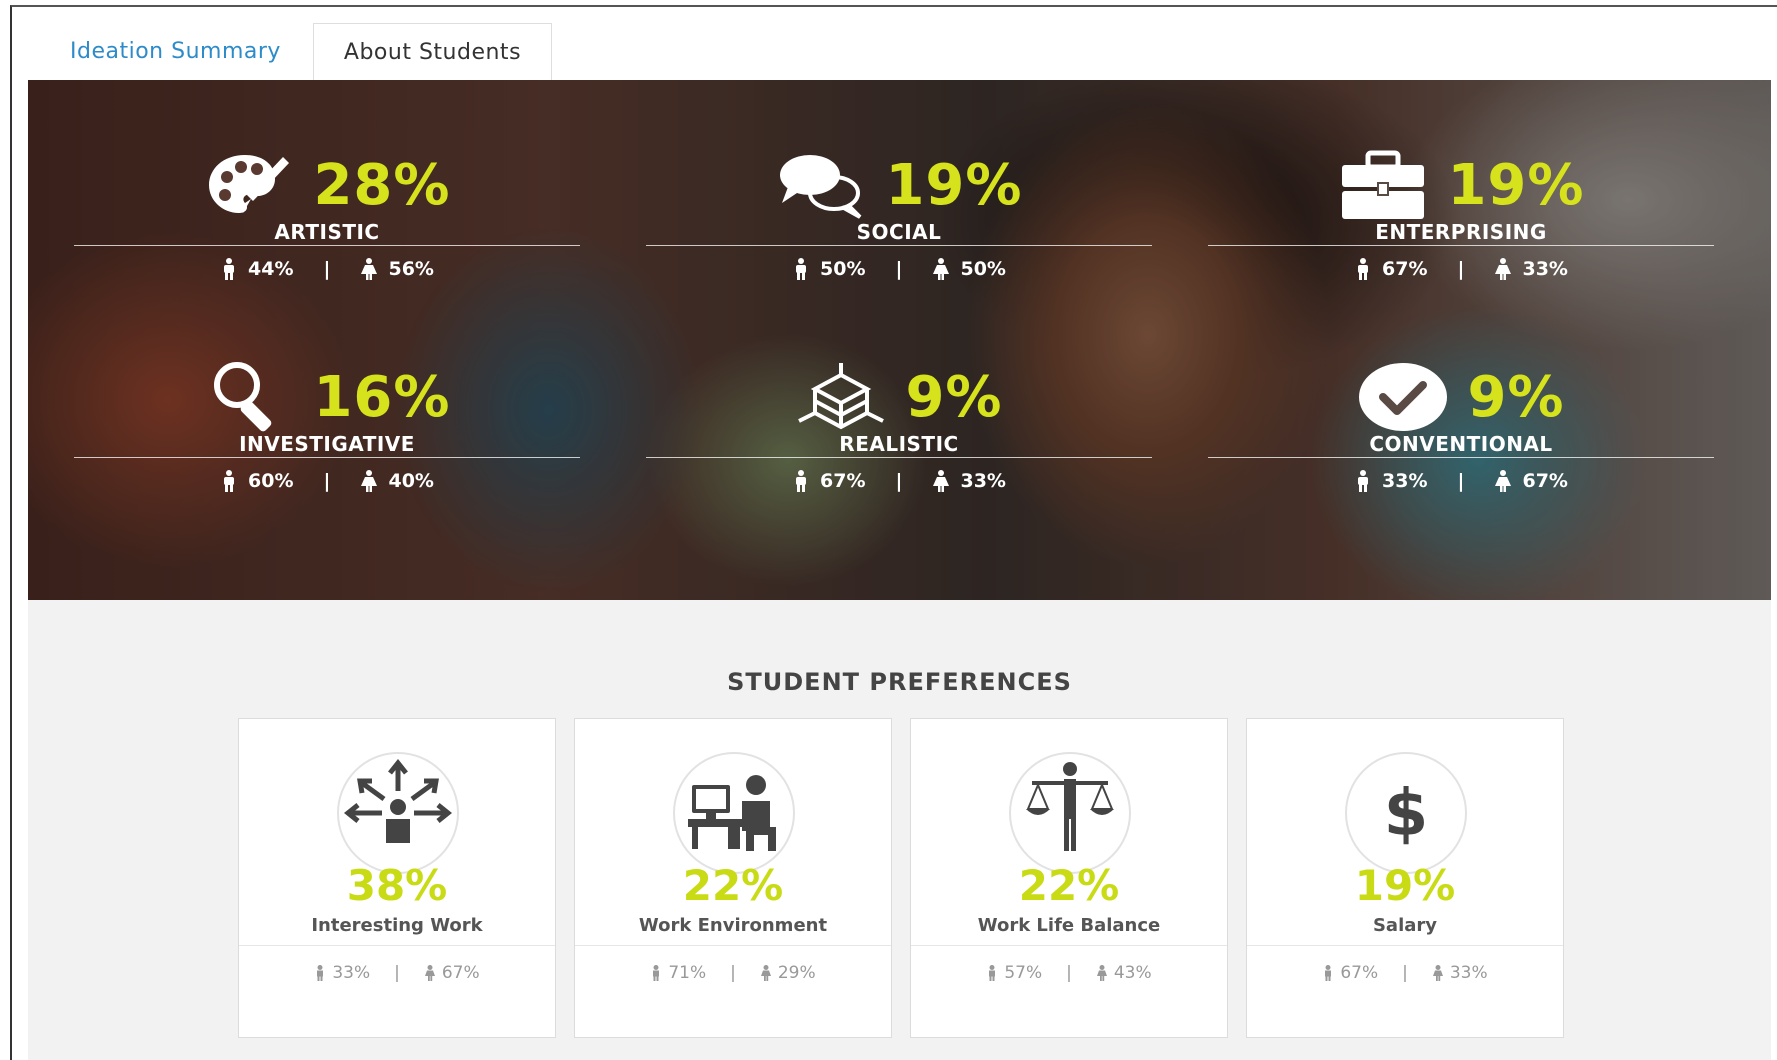  Describe the element at coordinates (327, 232) in the screenshot. I see `stat-label: ARTISTIC` at that location.